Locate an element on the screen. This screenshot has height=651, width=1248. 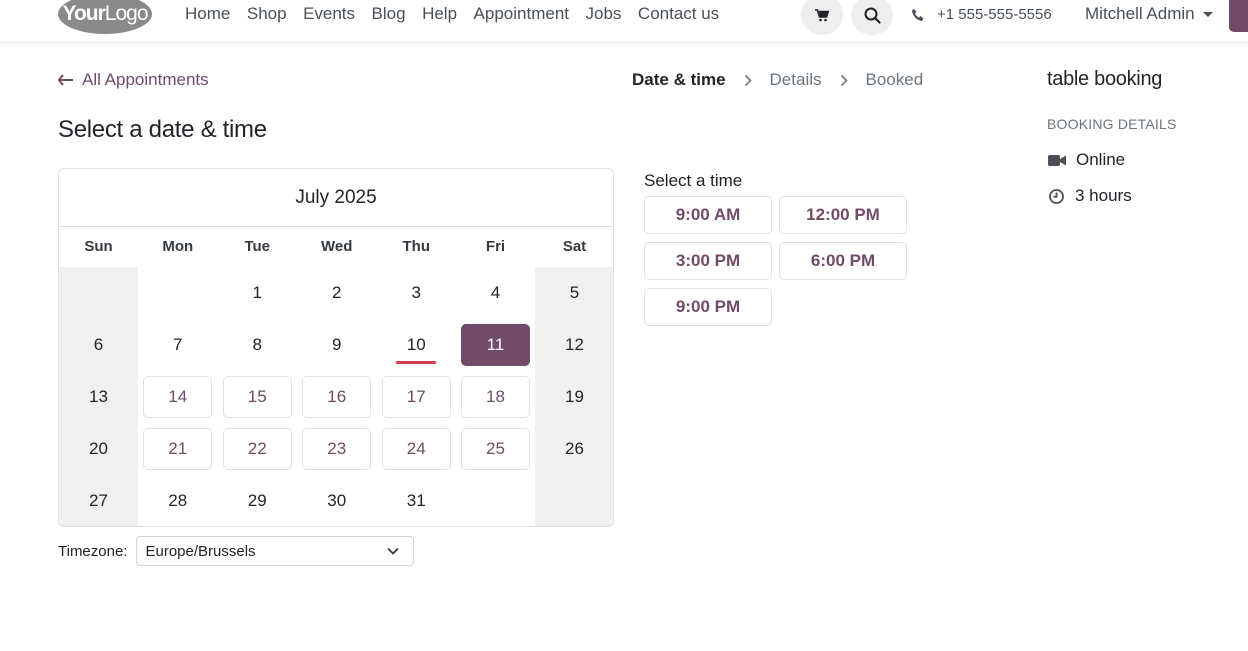
calendar-month: July 2025 is located at coordinates (336, 198).